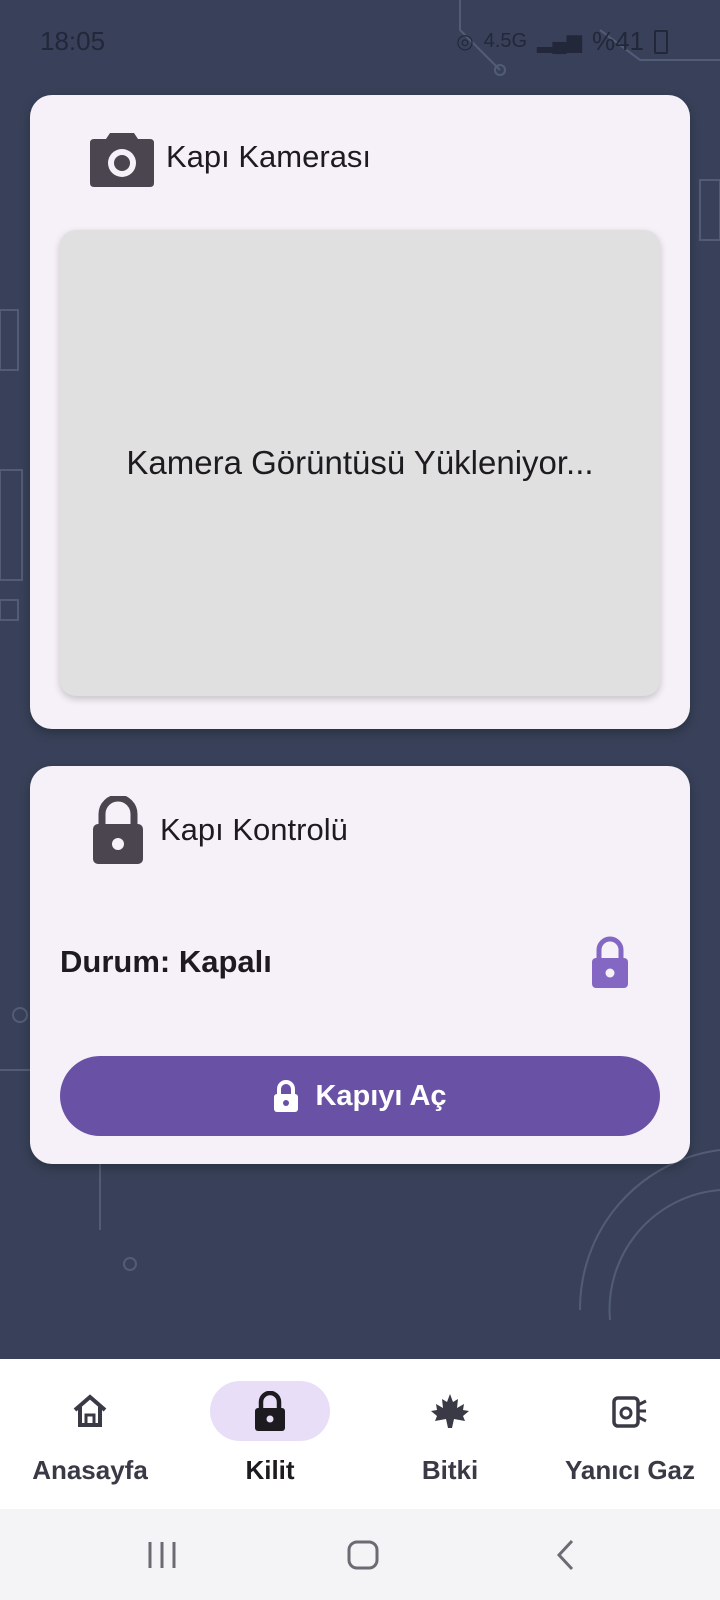 The height and width of the screenshot is (1600, 720). What do you see at coordinates (381, 1095) in the screenshot?
I see `open-door-label: Kapıyı Aç` at bounding box center [381, 1095].